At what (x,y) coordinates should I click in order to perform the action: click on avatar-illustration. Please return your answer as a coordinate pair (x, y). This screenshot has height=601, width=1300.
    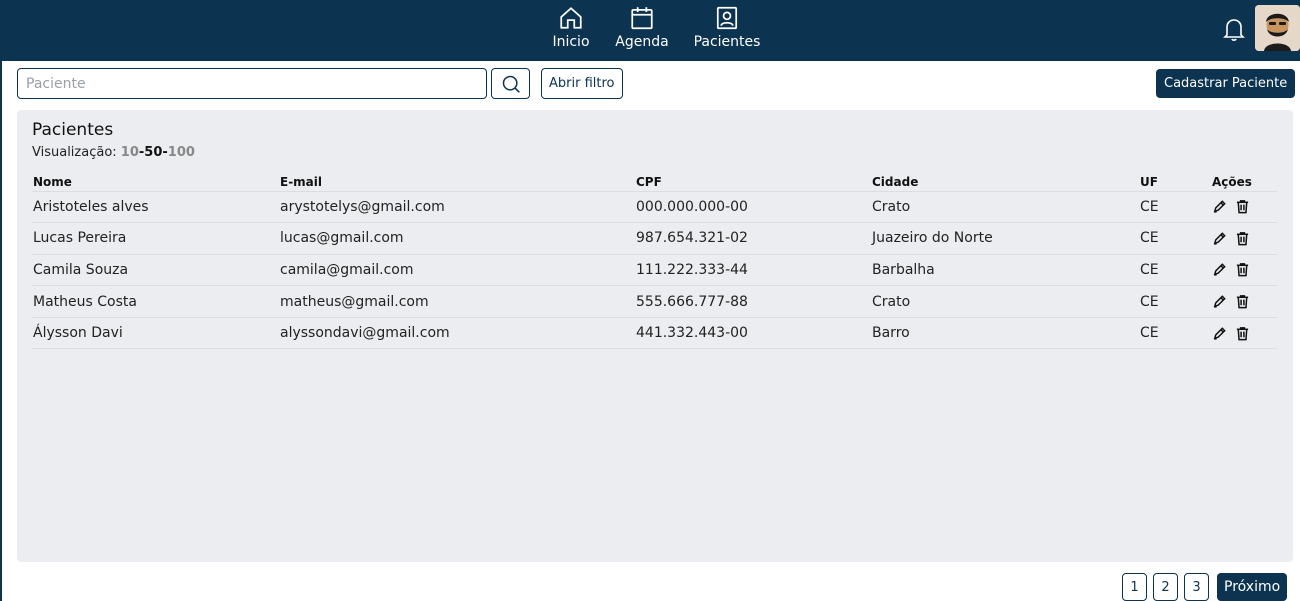
    Looking at the image, I should click on (1277, 28).